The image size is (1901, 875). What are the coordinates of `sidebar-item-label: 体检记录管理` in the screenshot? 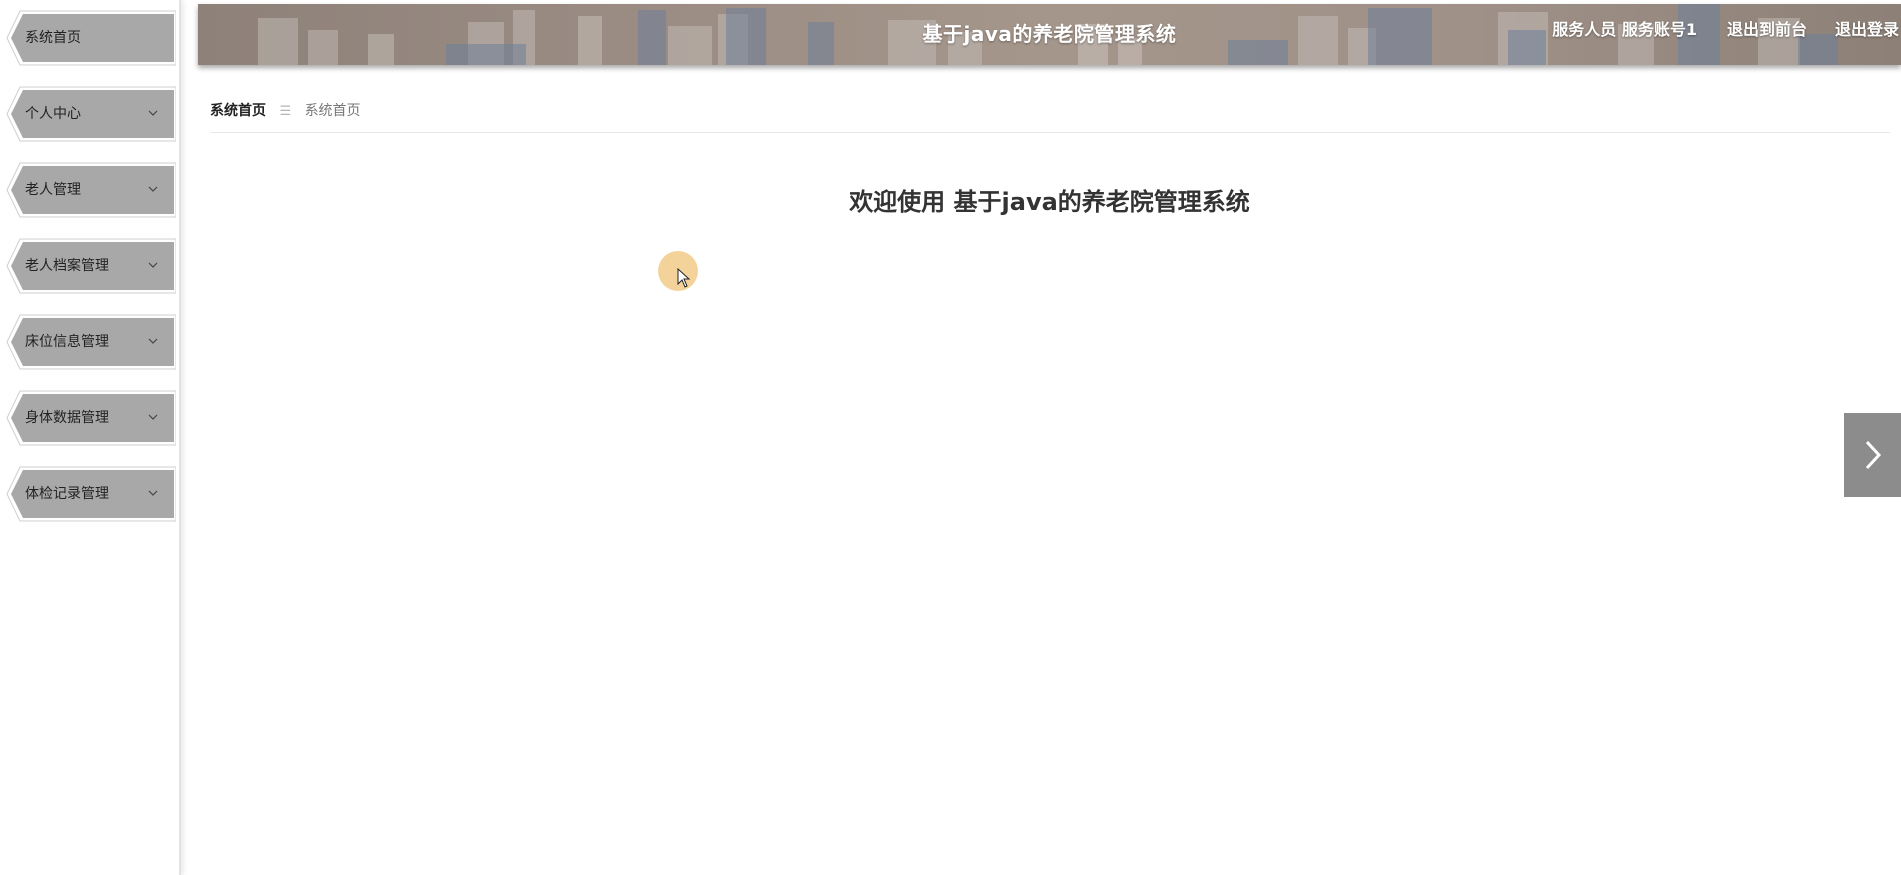 It's located at (67, 494).